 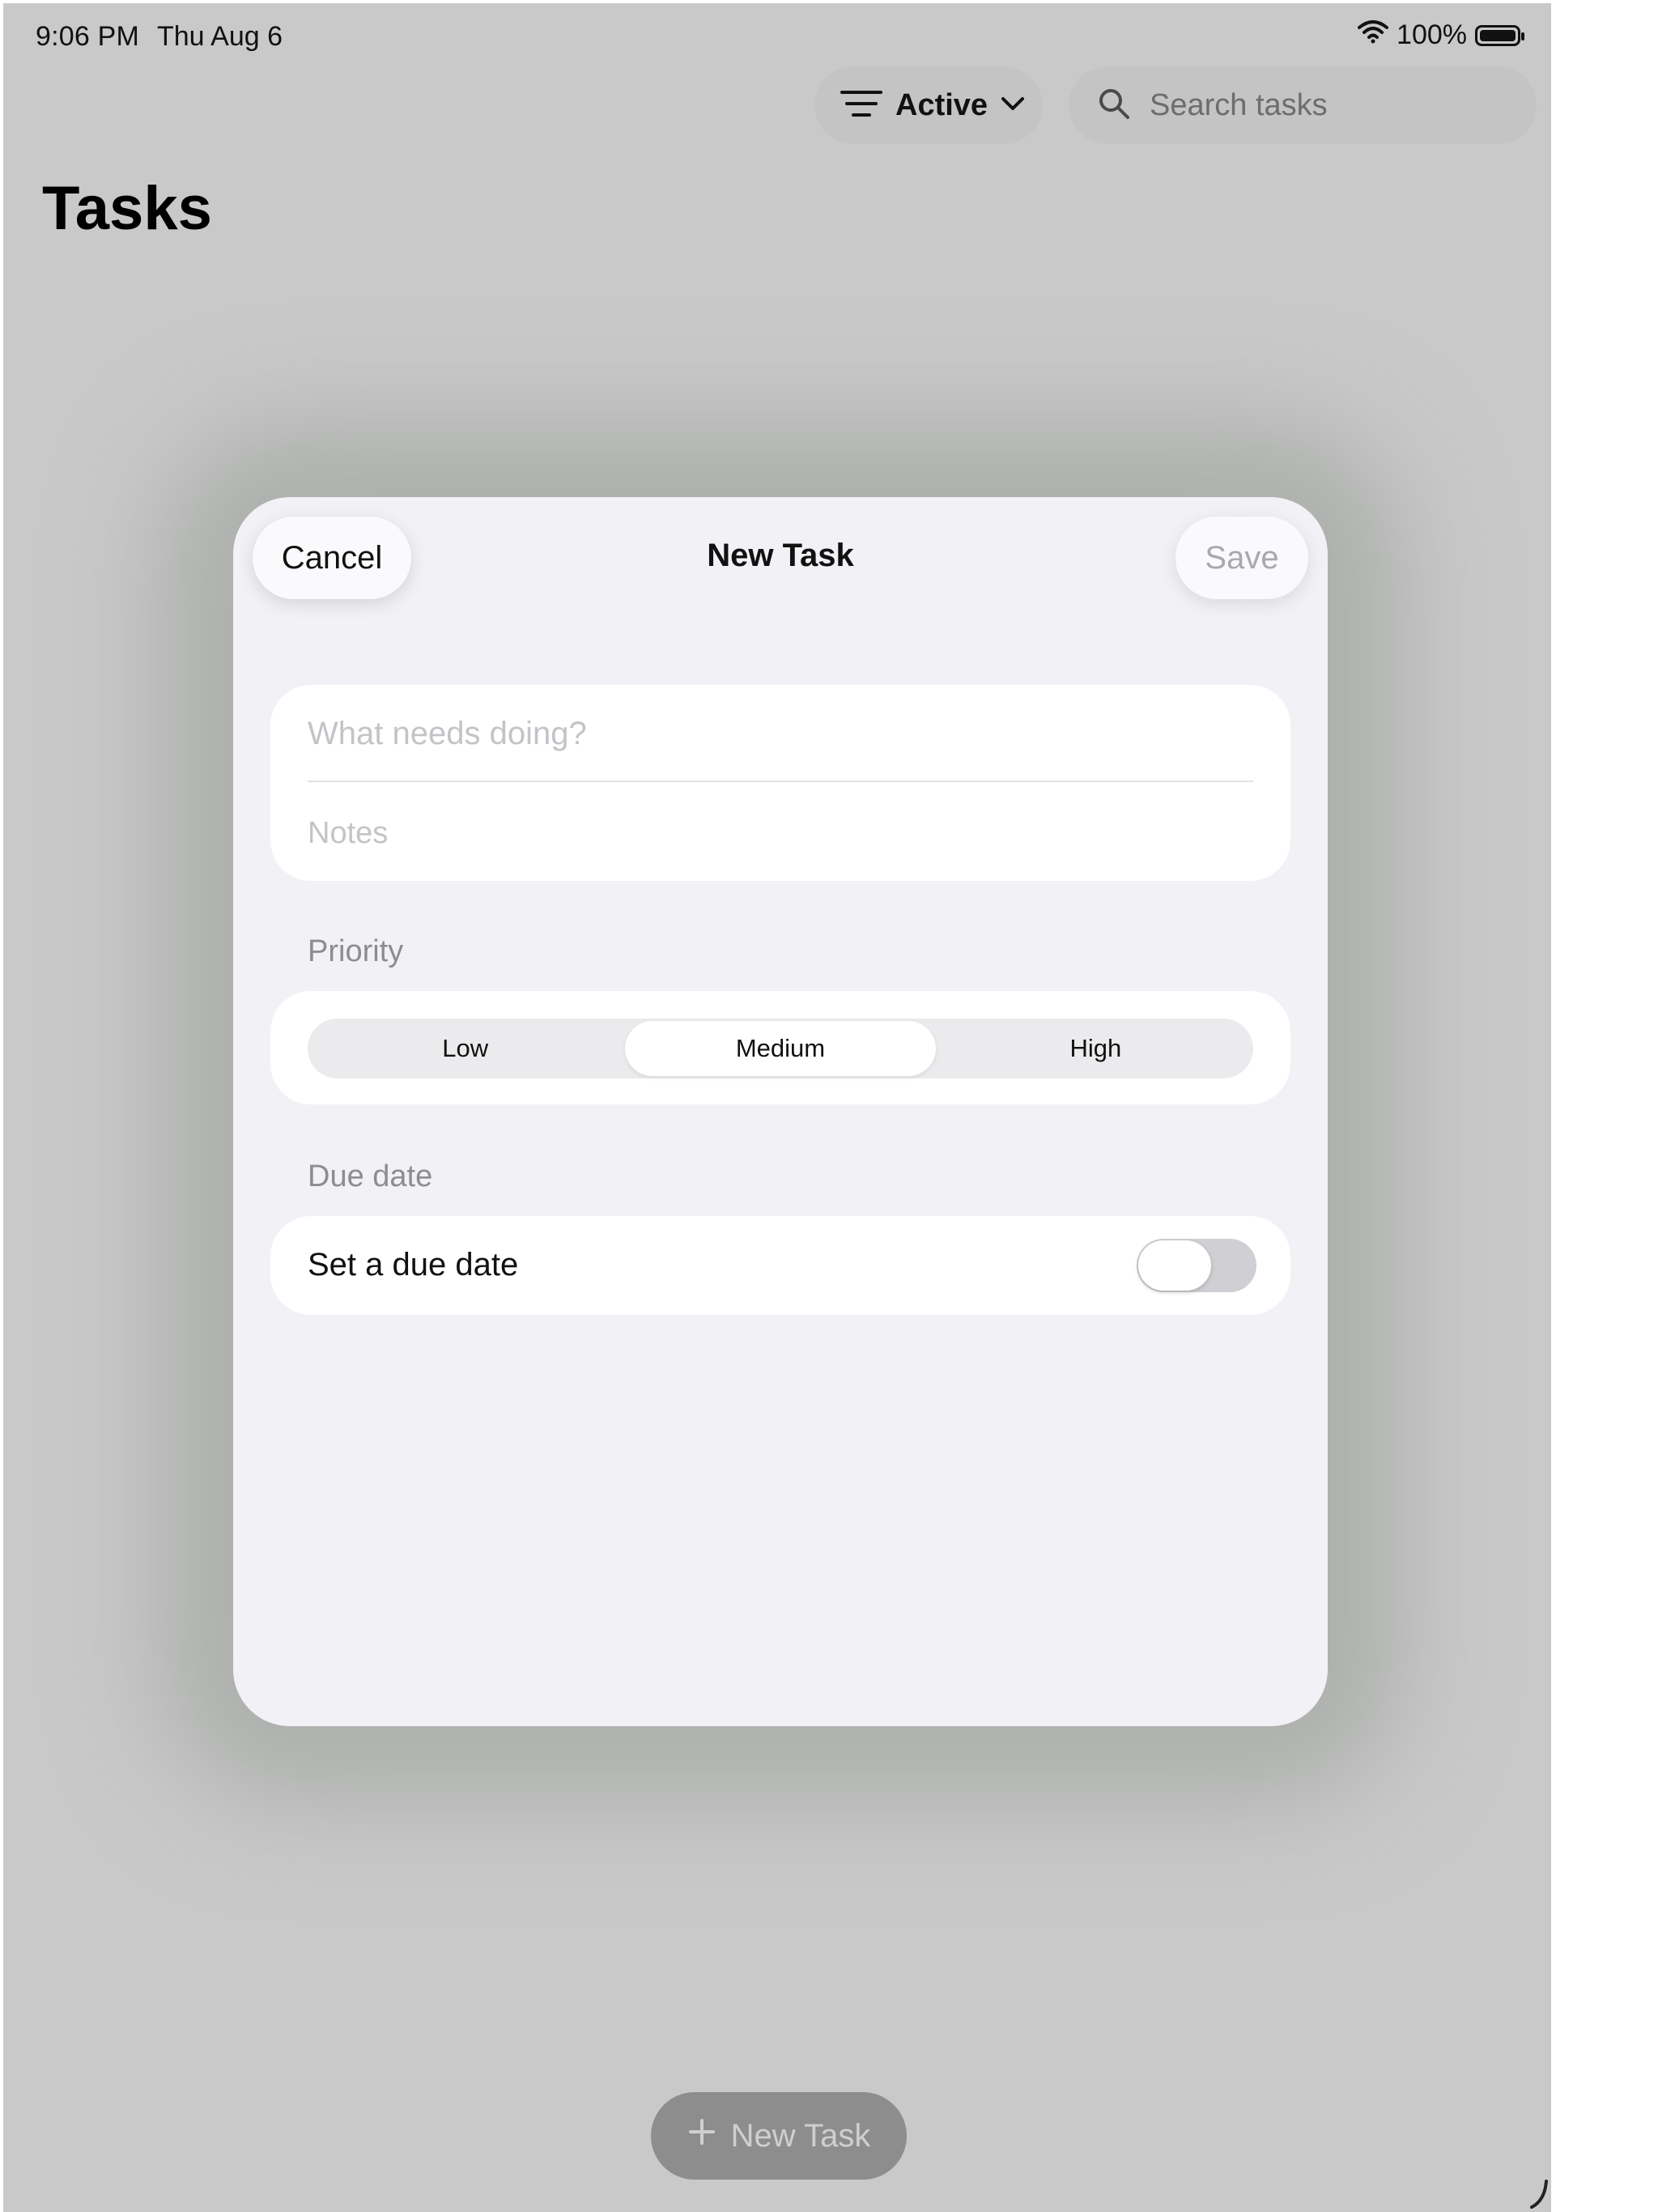 I want to click on battery-percent: 100%, so click(x=1432, y=34).